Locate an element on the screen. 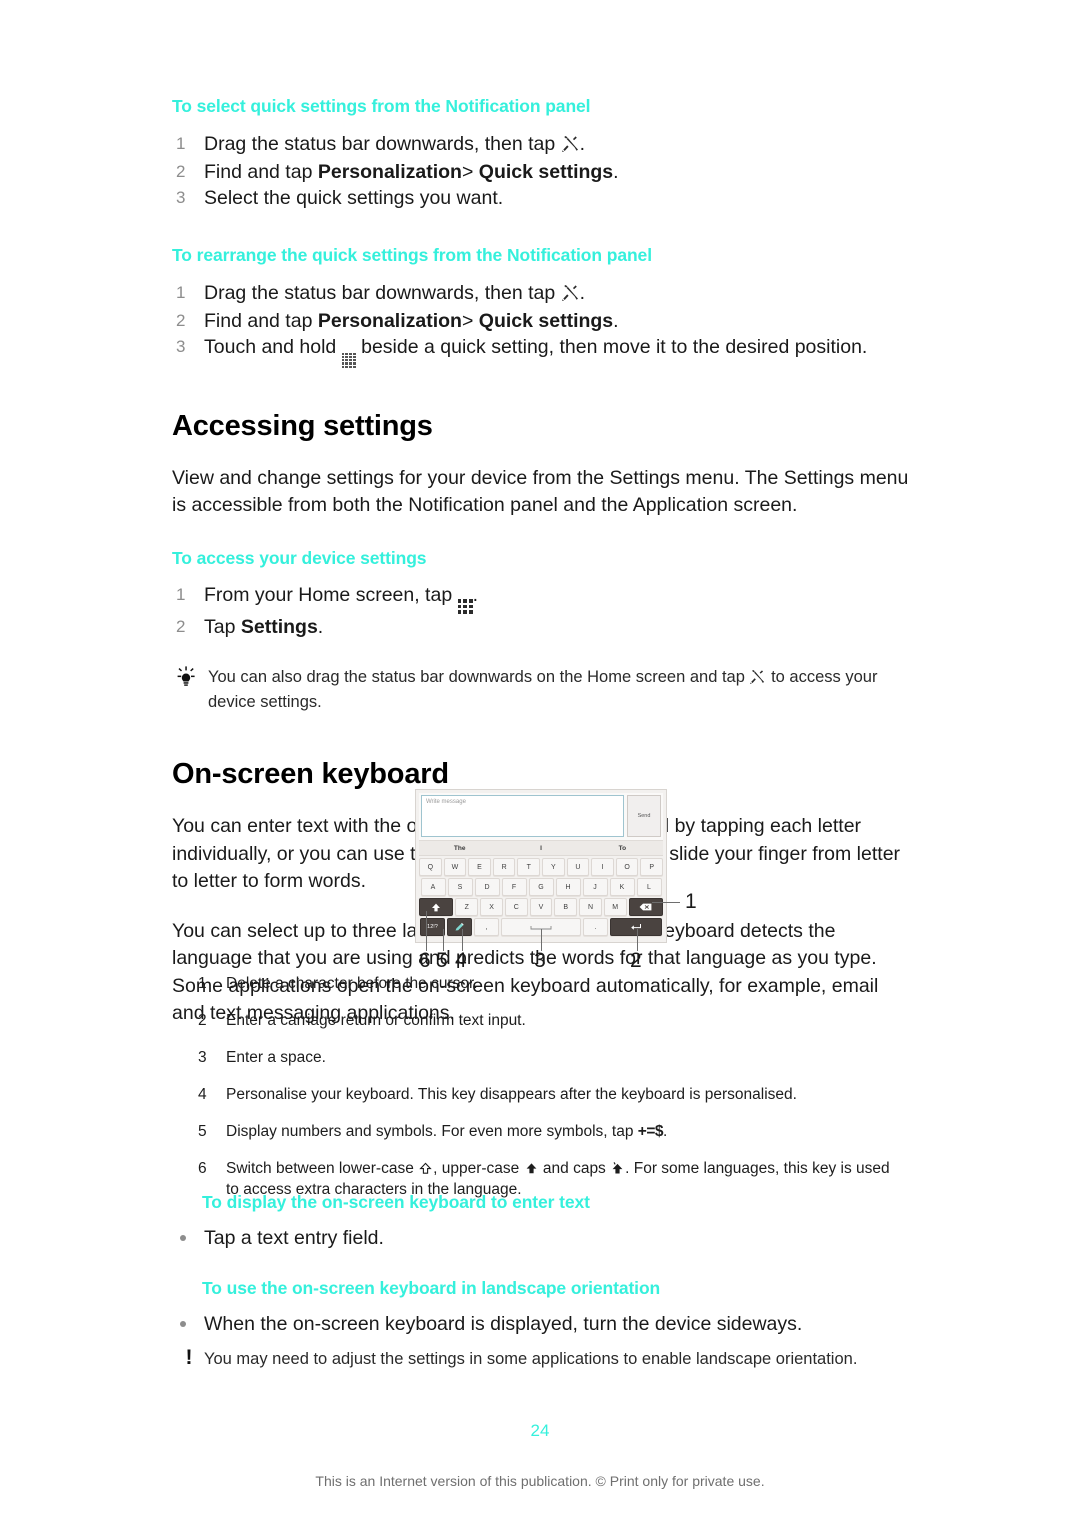 This screenshot has height=1527, width=1080. key-y: Y is located at coordinates (553, 867).